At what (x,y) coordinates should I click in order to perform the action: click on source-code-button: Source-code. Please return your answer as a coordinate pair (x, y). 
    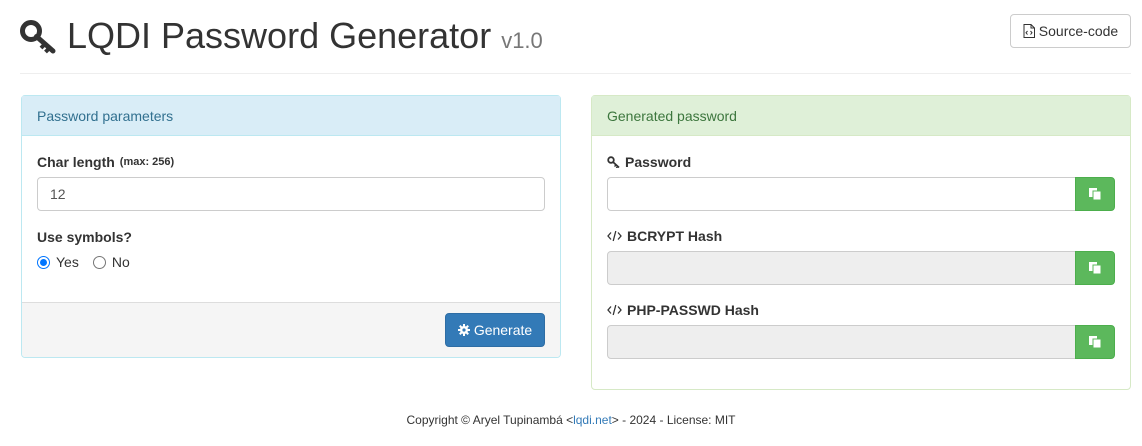
    Looking at the image, I should click on (1070, 31).